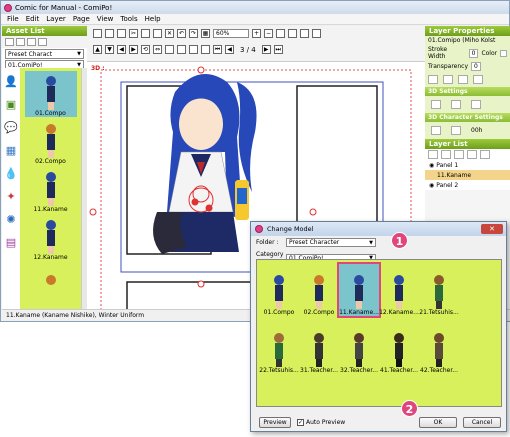 The width and height of the screenshot is (510, 437). Describe the element at coordinates (145, 49) in the screenshot. I see `rotate-icon: ⟲` at that location.